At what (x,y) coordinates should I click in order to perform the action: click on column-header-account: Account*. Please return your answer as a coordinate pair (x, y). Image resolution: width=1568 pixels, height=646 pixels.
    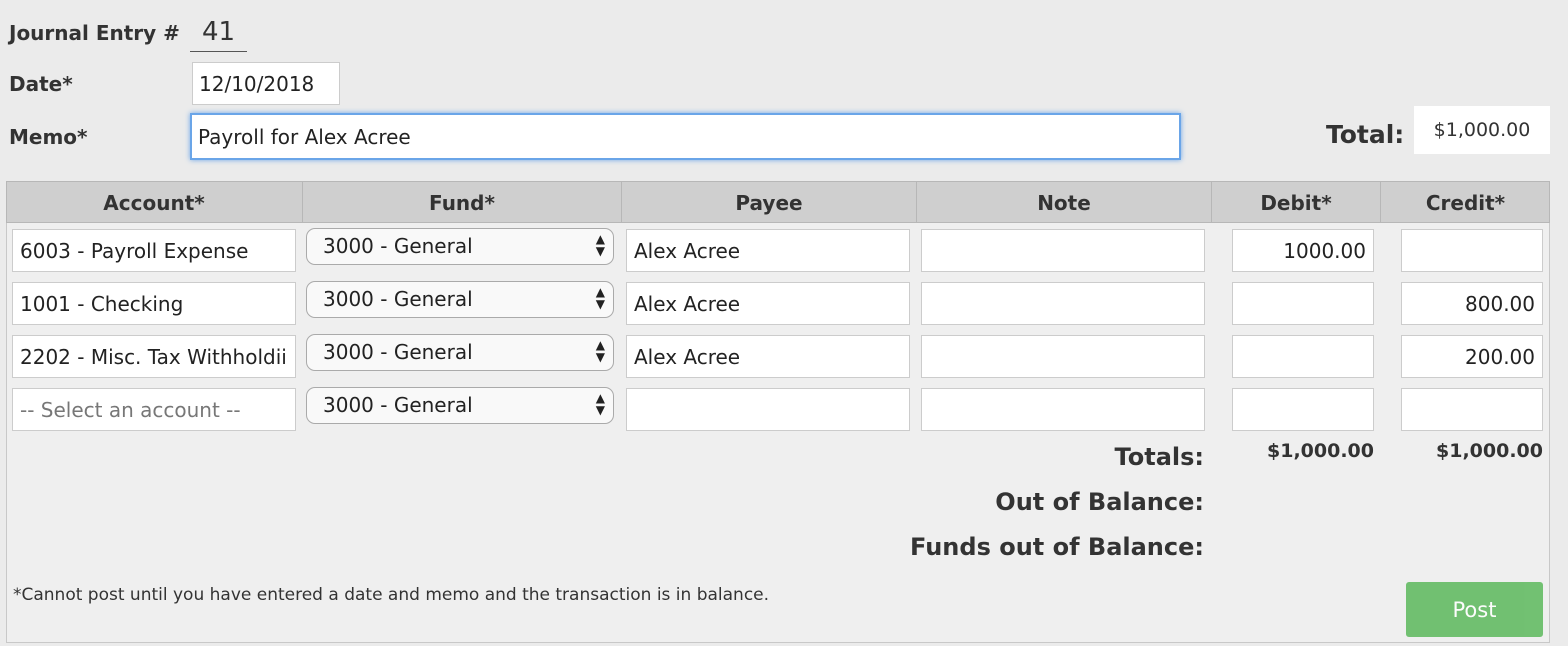
    Looking at the image, I should click on (154, 202).